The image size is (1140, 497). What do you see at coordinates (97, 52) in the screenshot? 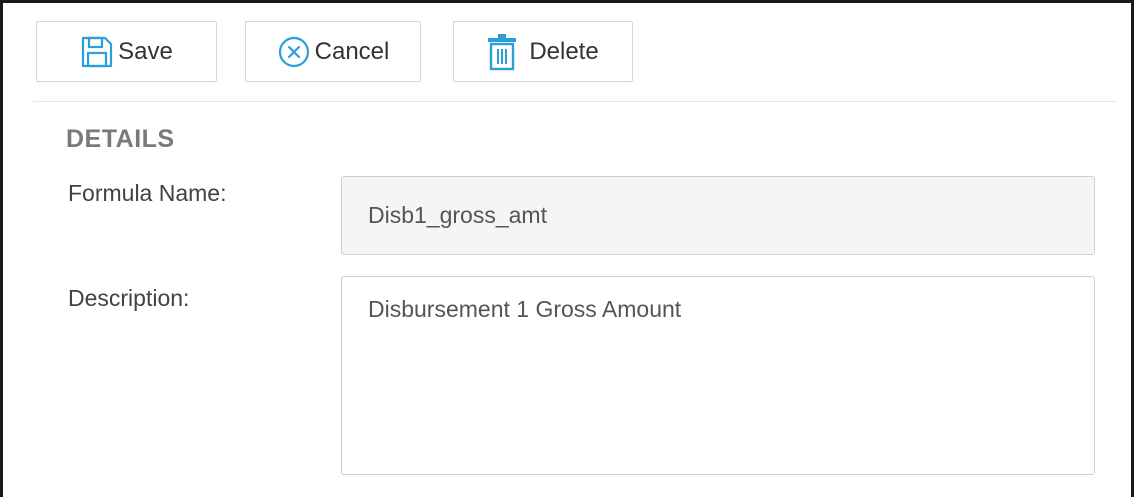
I see `floppy-disk-icon` at bounding box center [97, 52].